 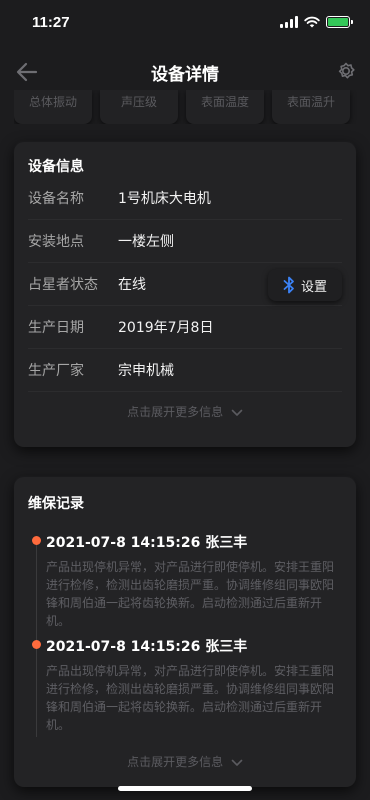 I want to click on metric-tab: 声压级, so click(x=139, y=107).